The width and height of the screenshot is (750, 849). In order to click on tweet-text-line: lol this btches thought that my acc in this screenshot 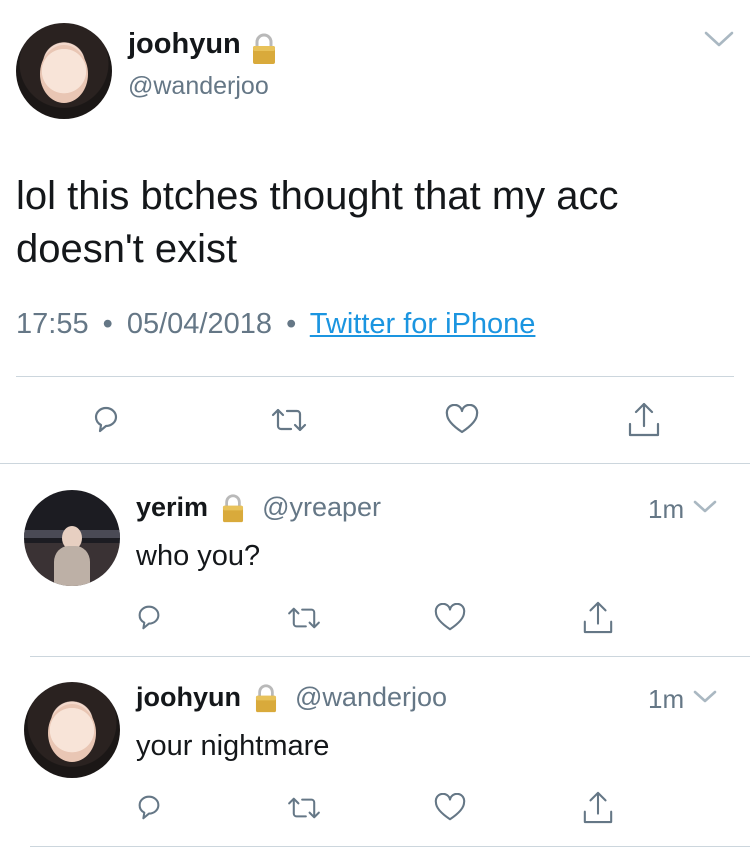, I will do `click(317, 196)`.